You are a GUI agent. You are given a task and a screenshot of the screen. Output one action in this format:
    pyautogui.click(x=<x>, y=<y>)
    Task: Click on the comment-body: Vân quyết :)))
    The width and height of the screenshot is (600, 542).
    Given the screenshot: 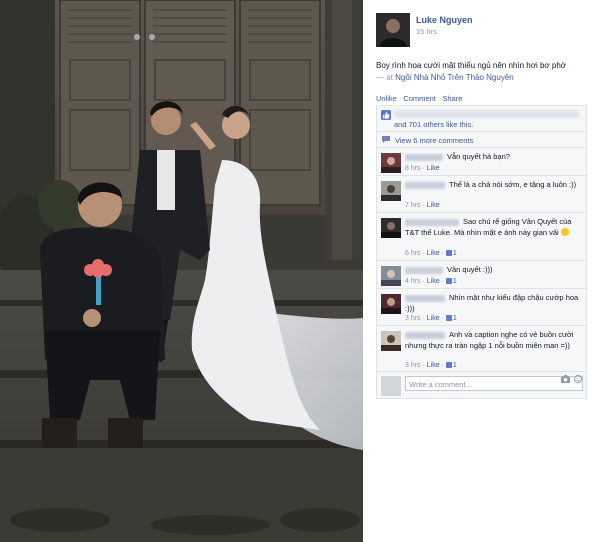 What is the action you would take?
    pyautogui.click(x=470, y=269)
    